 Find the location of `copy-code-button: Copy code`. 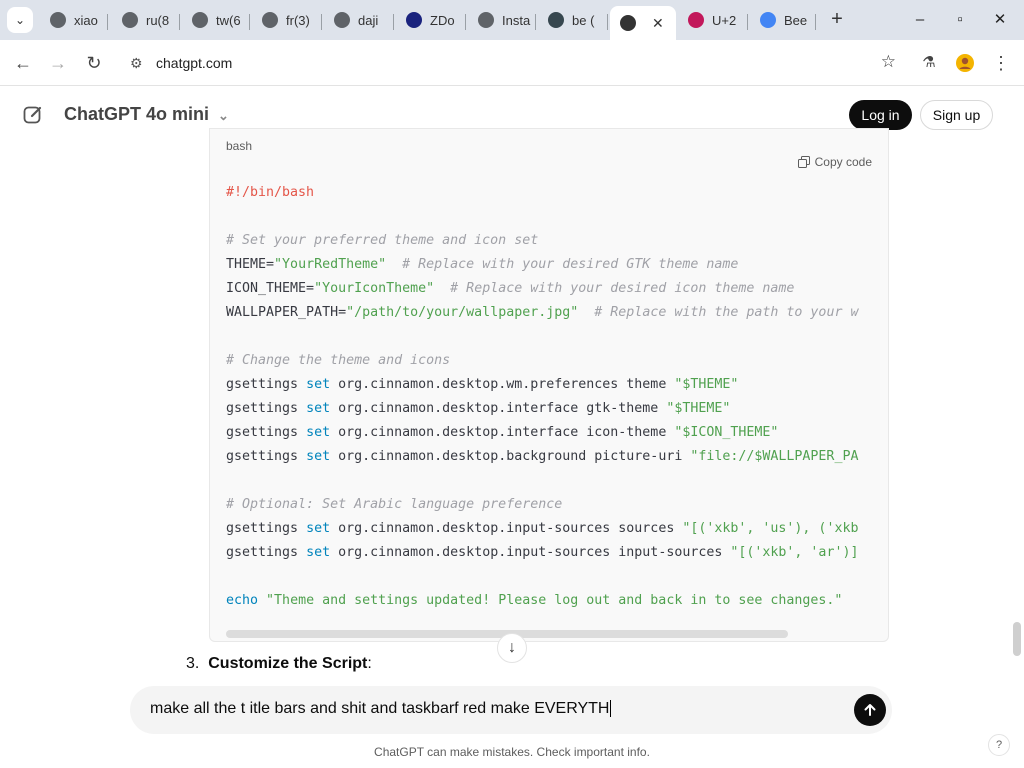

copy-code-button: Copy code is located at coordinates (834, 162).